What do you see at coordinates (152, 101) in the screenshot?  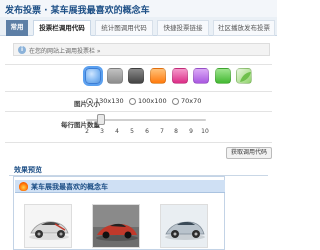 I see `size-label-100: 100x100` at bounding box center [152, 101].